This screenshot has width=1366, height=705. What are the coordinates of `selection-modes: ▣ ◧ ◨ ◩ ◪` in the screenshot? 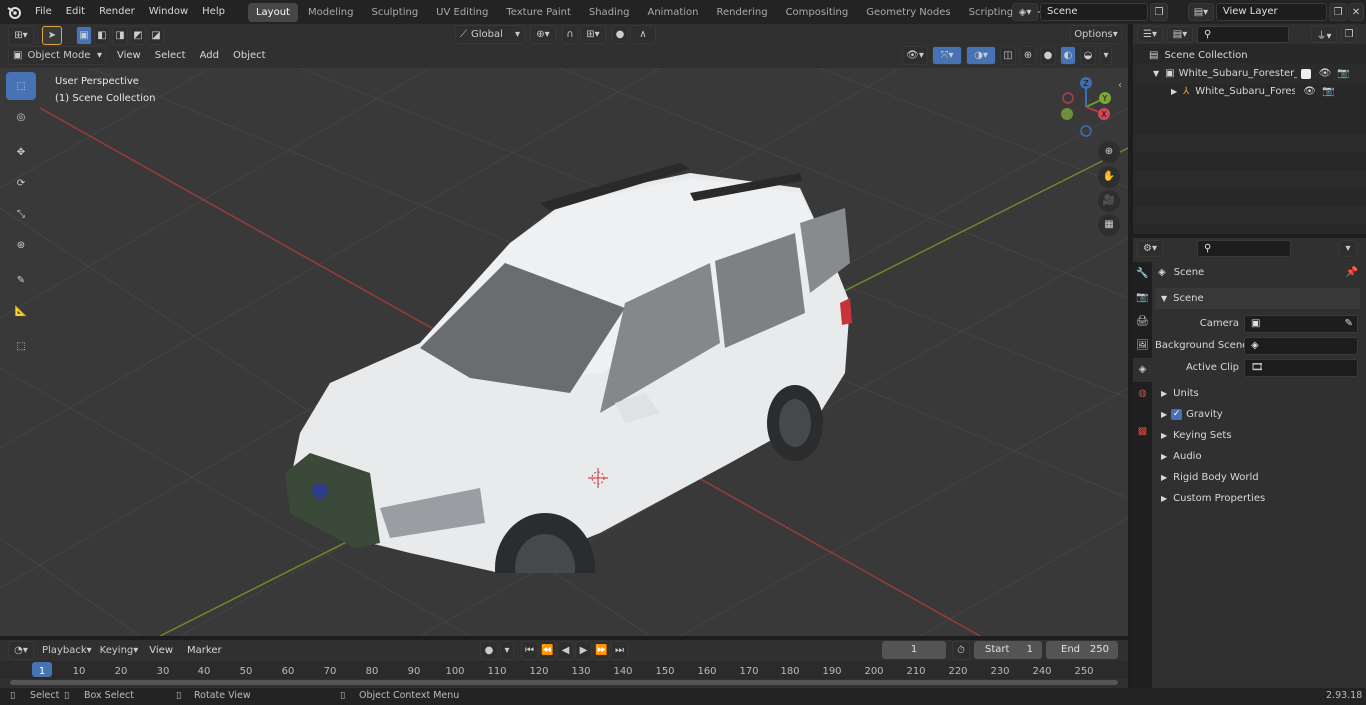 It's located at (120, 35).